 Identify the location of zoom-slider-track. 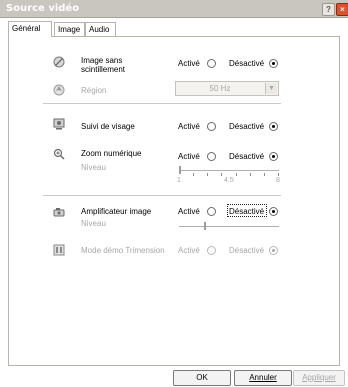
(229, 170).